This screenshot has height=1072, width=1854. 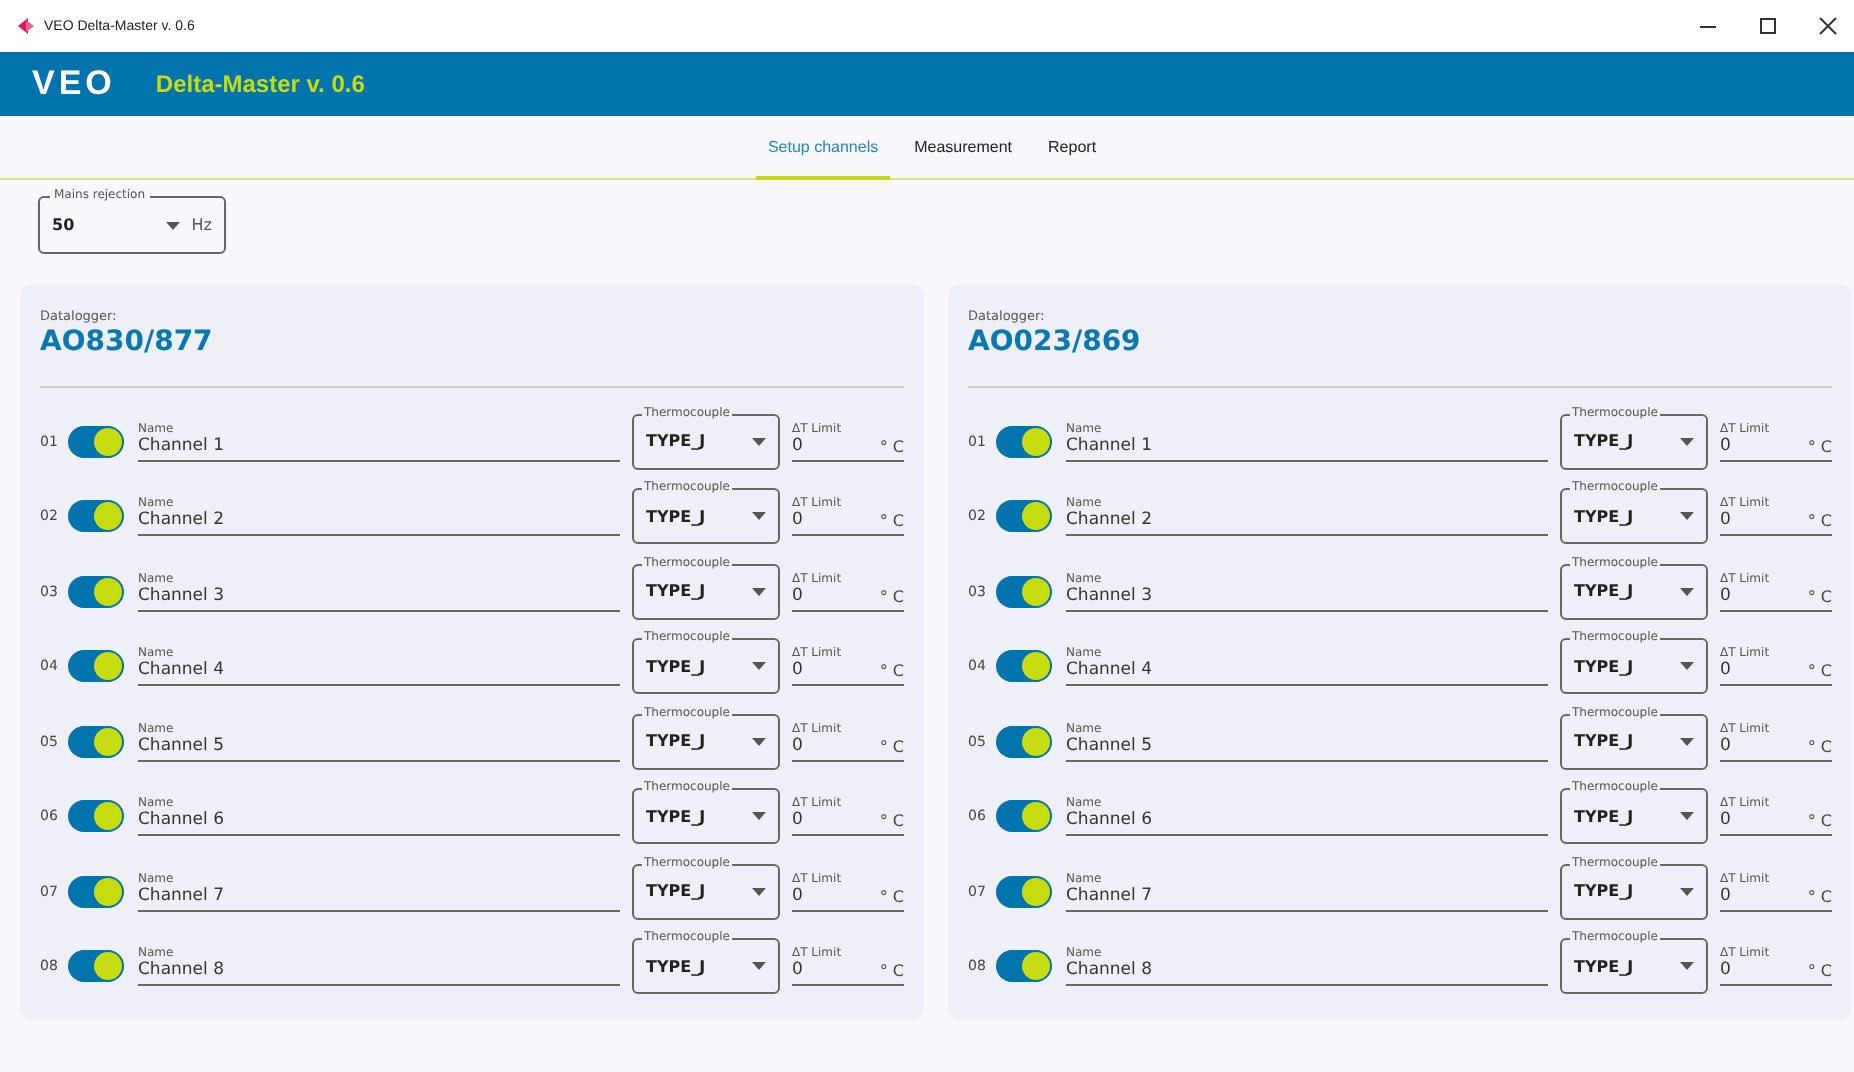 I want to click on datalogger-id: AO023/869, so click(x=1055, y=342).